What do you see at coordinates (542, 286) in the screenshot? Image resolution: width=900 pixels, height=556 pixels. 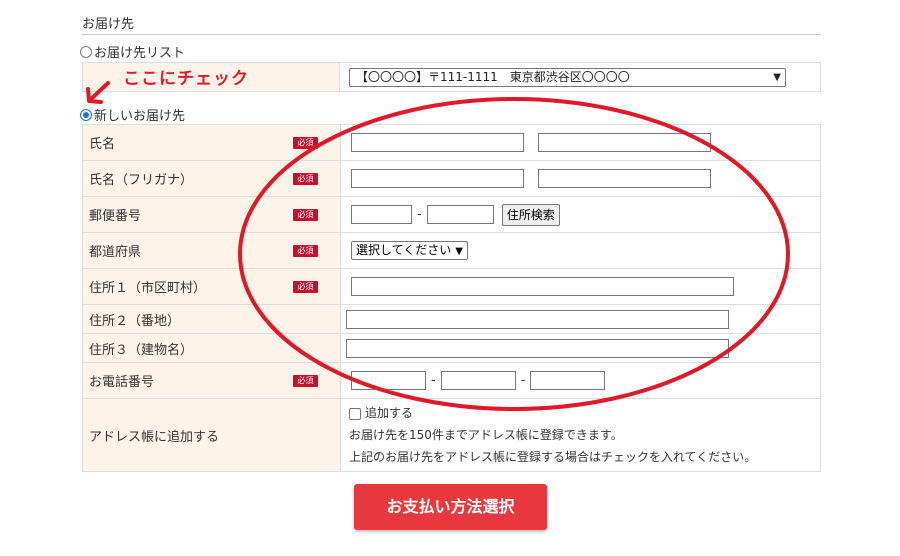 I see `address1-input` at bounding box center [542, 286].